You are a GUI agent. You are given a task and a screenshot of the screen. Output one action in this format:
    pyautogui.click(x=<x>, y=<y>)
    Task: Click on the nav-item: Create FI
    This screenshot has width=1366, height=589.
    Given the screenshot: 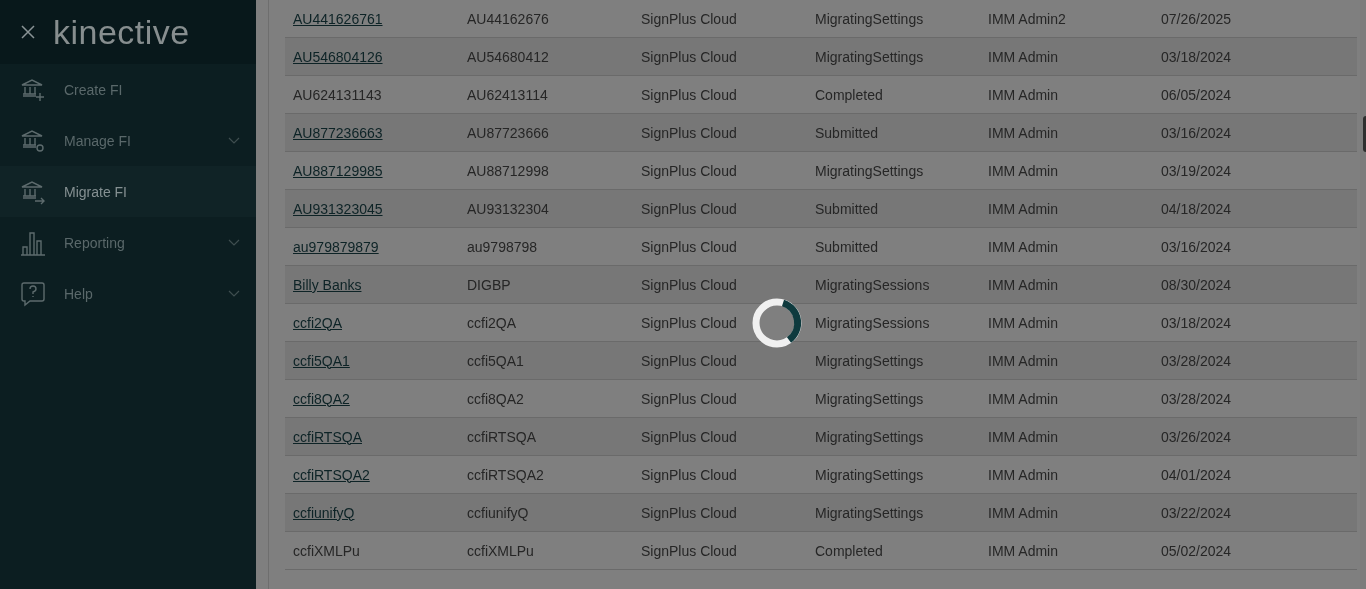 What is the action you would take?
    pyautogui.click(x=128, y=89)
    